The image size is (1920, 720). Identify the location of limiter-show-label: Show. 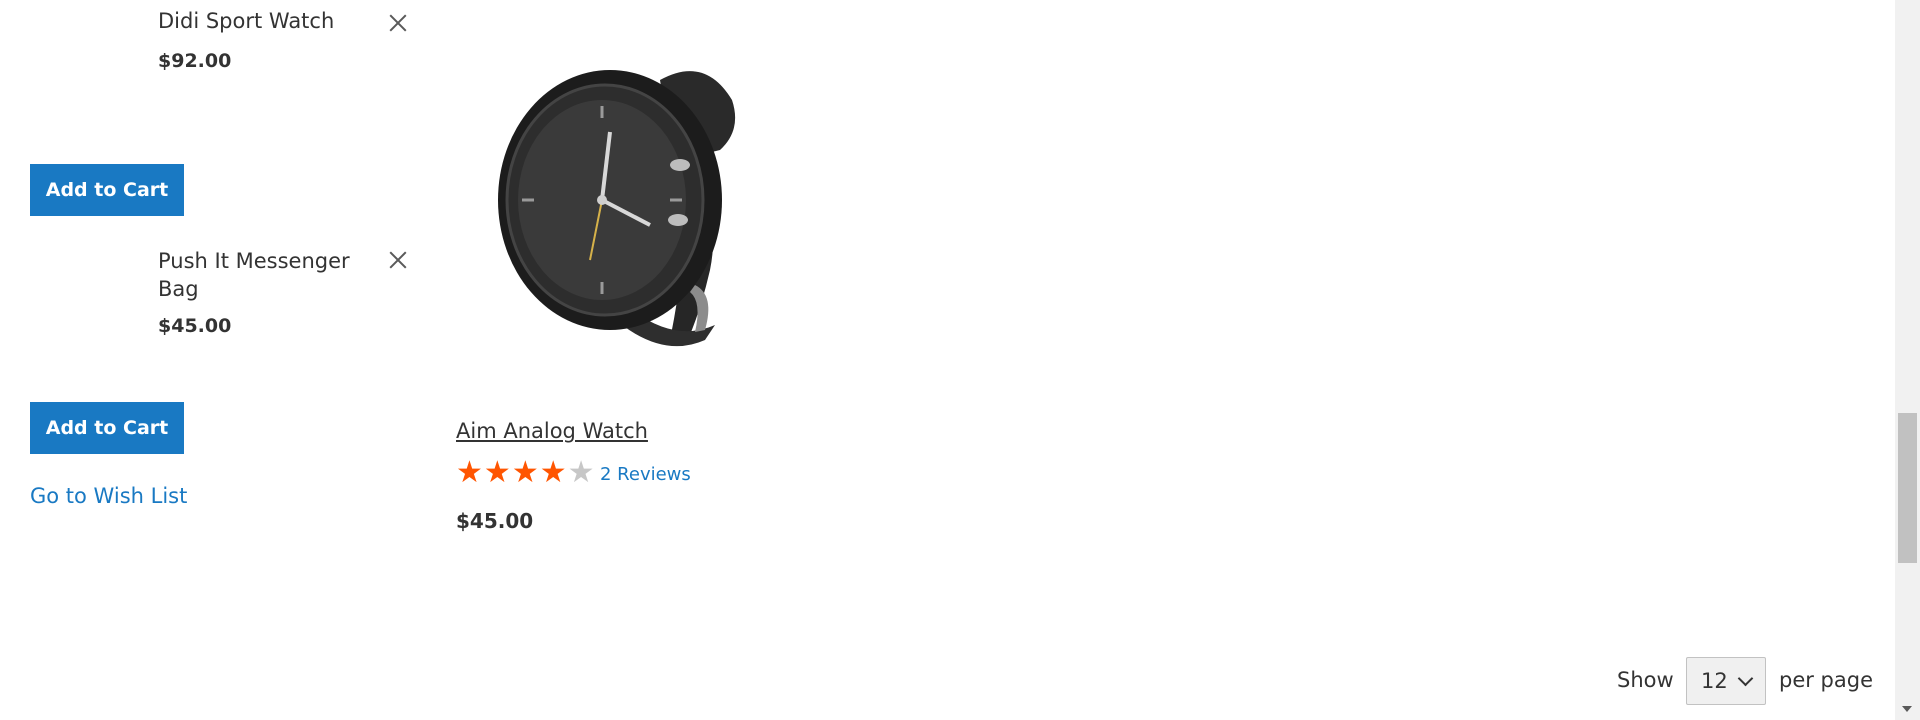
(1645, 680).